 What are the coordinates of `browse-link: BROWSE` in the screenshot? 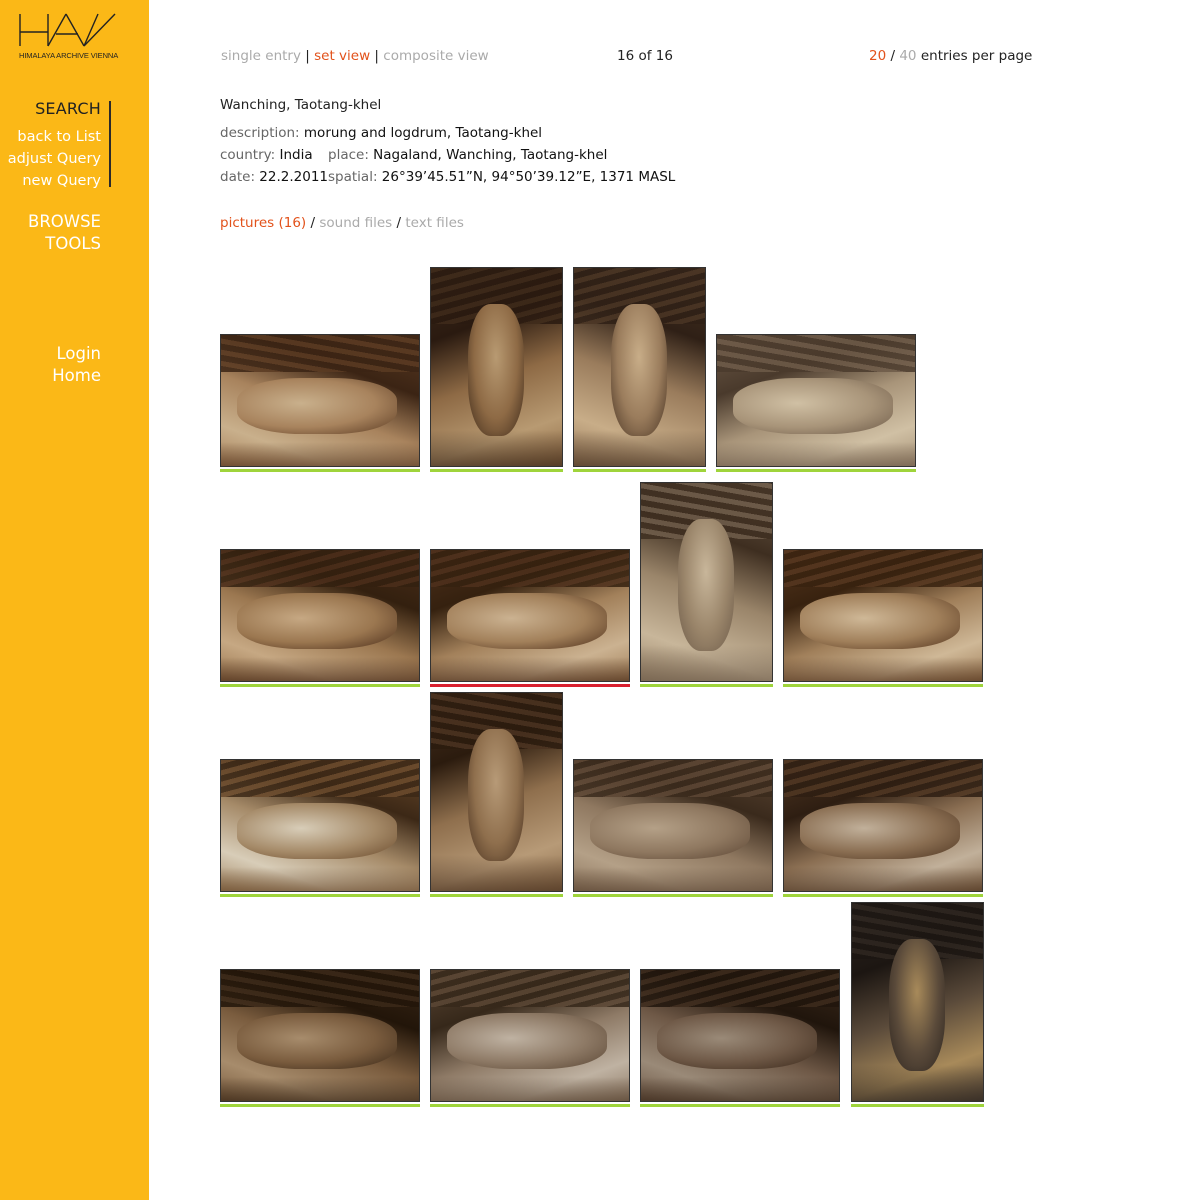 It's located at (64, 222).